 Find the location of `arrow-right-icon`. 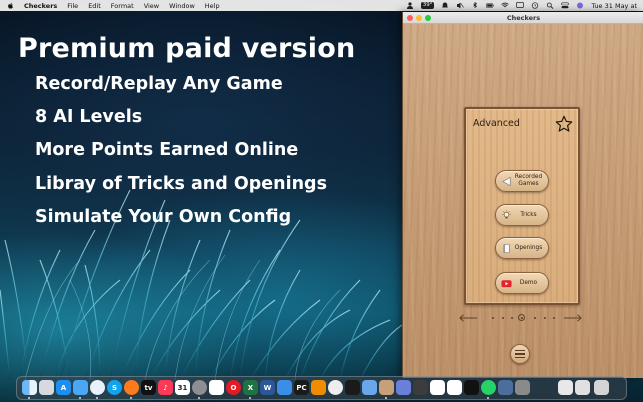

arrow-right-icon is located at coordinates (573, 318).